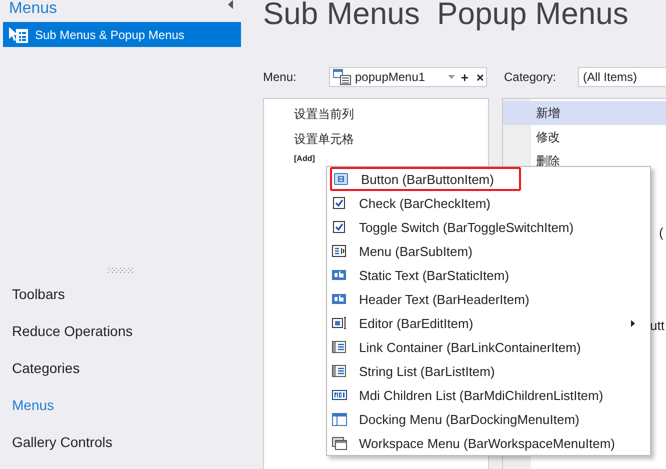 Image resolution: width=666 pixels, height=469 pixels. What do you see at coordinates (488, 443) in the screenshot?
I see `popup-menu-item: Workspace Menu (BarWorkspaceMenuItem)` at bounding box center [488, 443].